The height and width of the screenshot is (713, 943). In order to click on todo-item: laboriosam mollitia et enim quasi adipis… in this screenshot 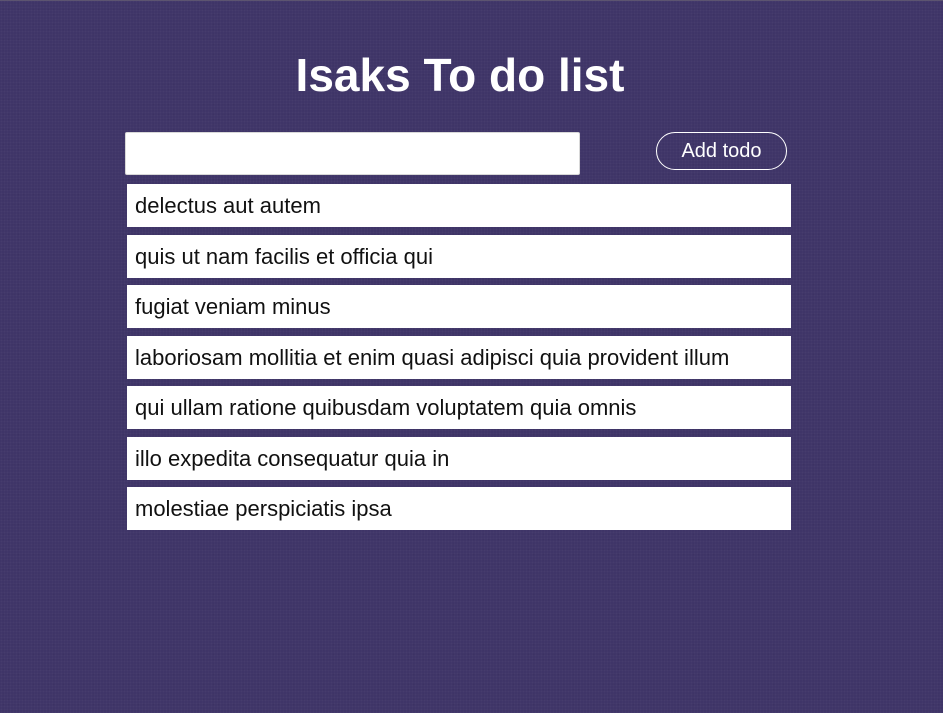, I will do `click(459, 357)`.